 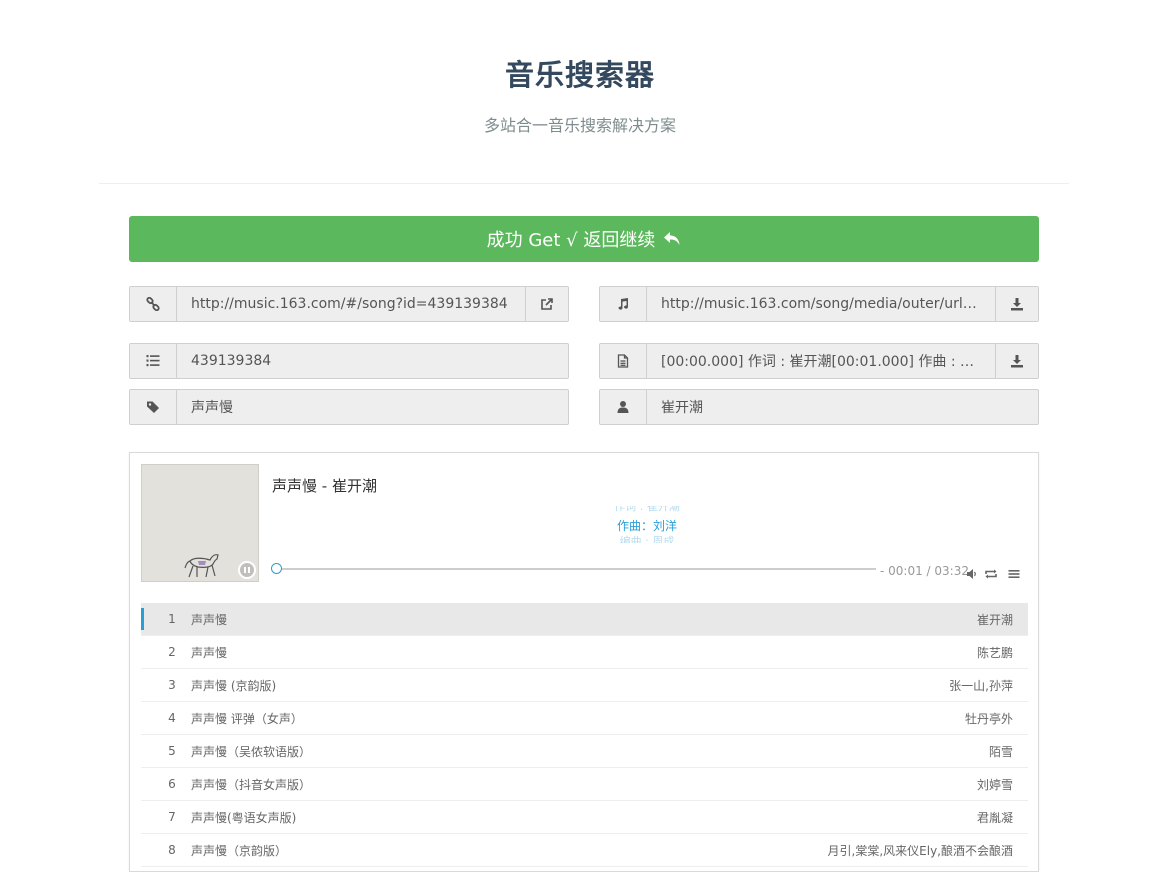 What do you see at coordinates (1014, 574) in the screenshot?
I see `playlist-menu-icon` at bounding box center [1014, 574].